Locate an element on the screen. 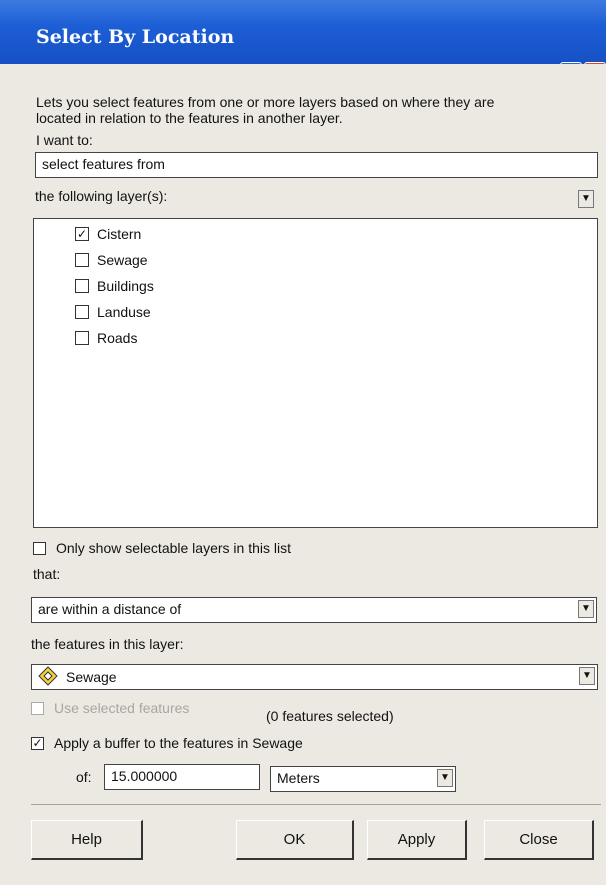 The image size is (606, 885). separator is located at coordinates (316, 804).